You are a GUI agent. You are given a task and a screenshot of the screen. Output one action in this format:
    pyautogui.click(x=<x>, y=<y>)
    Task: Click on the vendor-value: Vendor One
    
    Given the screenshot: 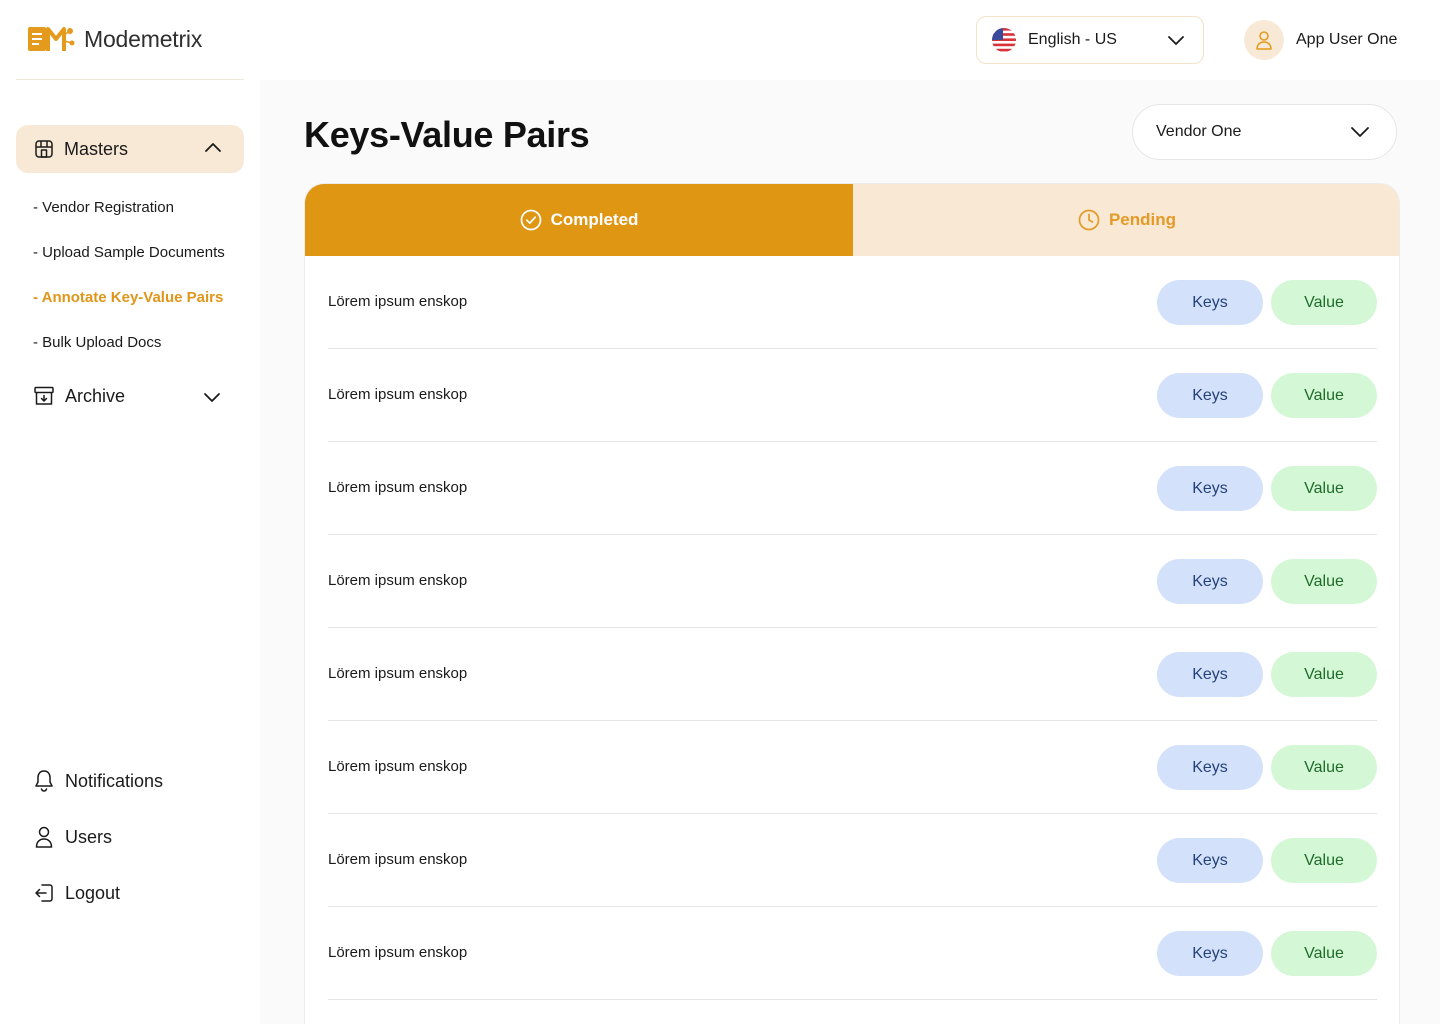 What is the action you would take?
    pyautogui.click(x=1199, y=131)
    